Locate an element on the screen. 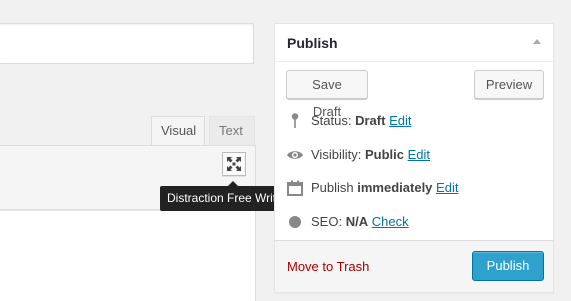  schedule-label: Publish is located at coordinates (332, 187).